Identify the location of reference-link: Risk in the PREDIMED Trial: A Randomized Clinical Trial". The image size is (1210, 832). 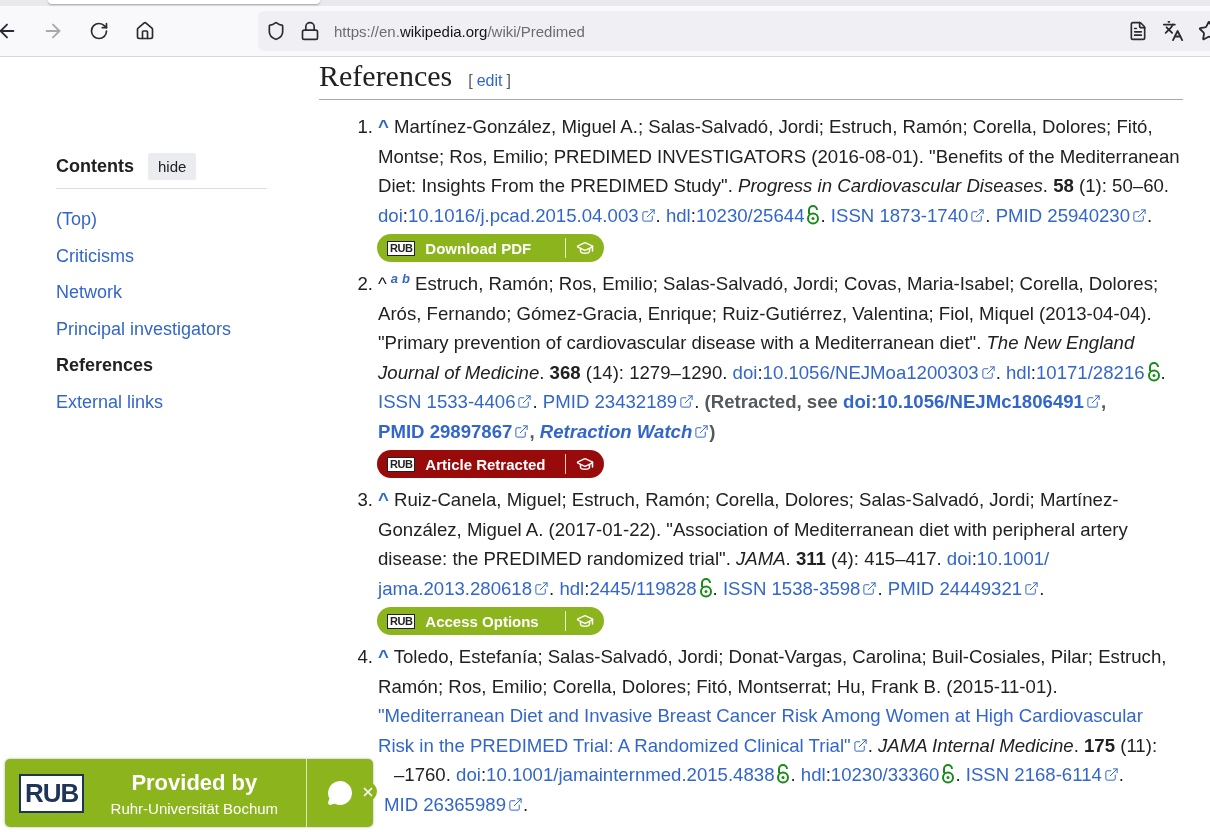
(623, 745).